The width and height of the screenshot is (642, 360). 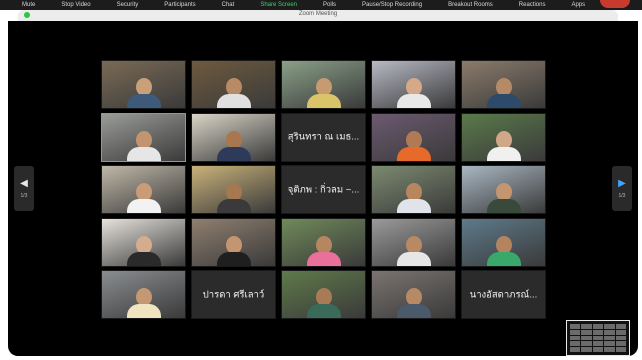 I want to click on toolbar-item: Chat, so click(x=223, y=5).